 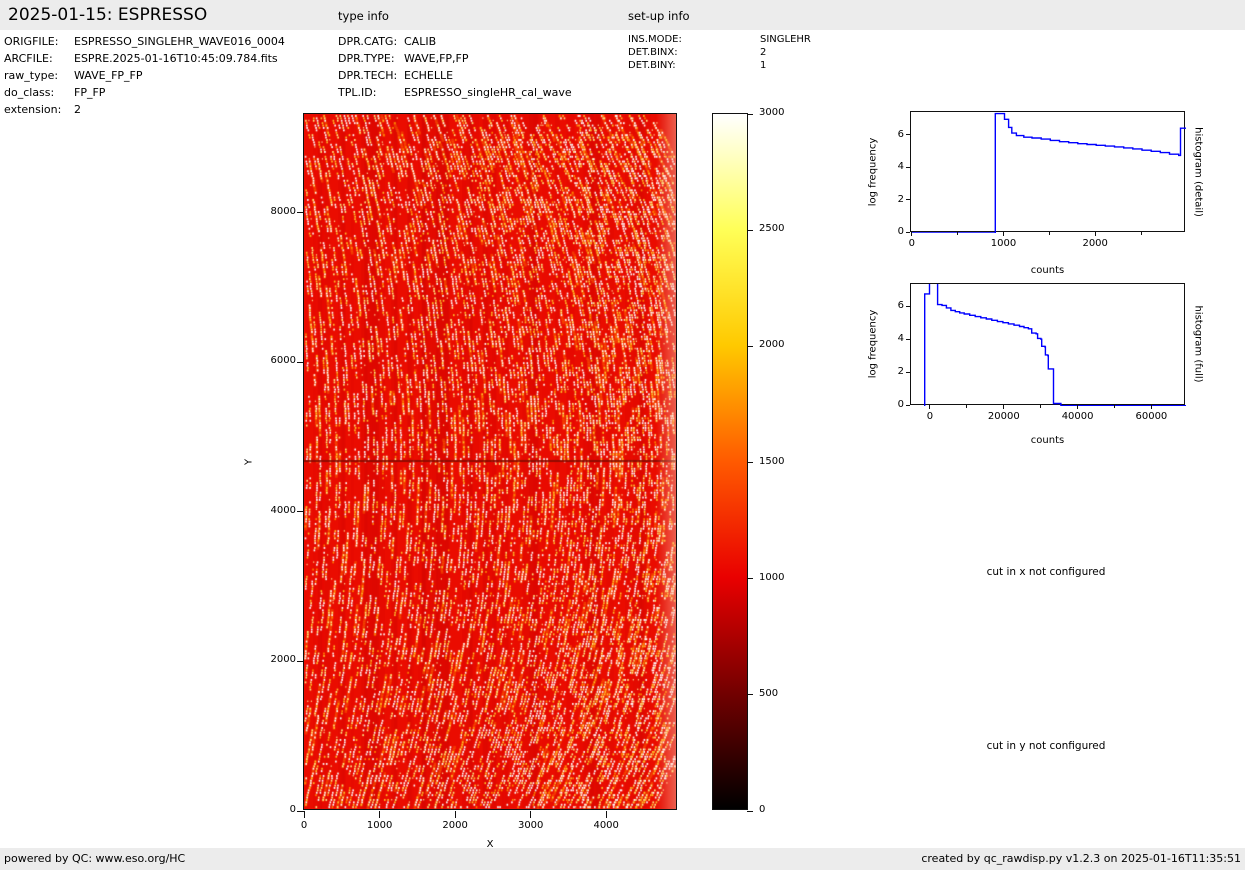 What do you see at coordinates (28, 58) in the screenshot?
I see `info-label: ARCFILE:` at bounding box center [28, 58].